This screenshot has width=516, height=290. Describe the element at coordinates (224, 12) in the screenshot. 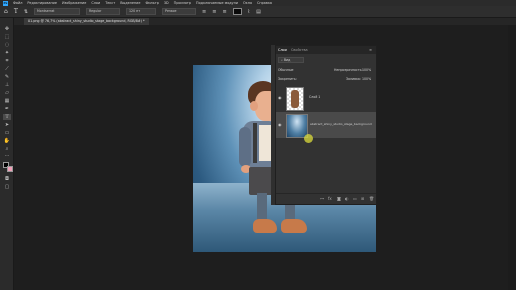

I see `align-right-icon: ≡` at that location.